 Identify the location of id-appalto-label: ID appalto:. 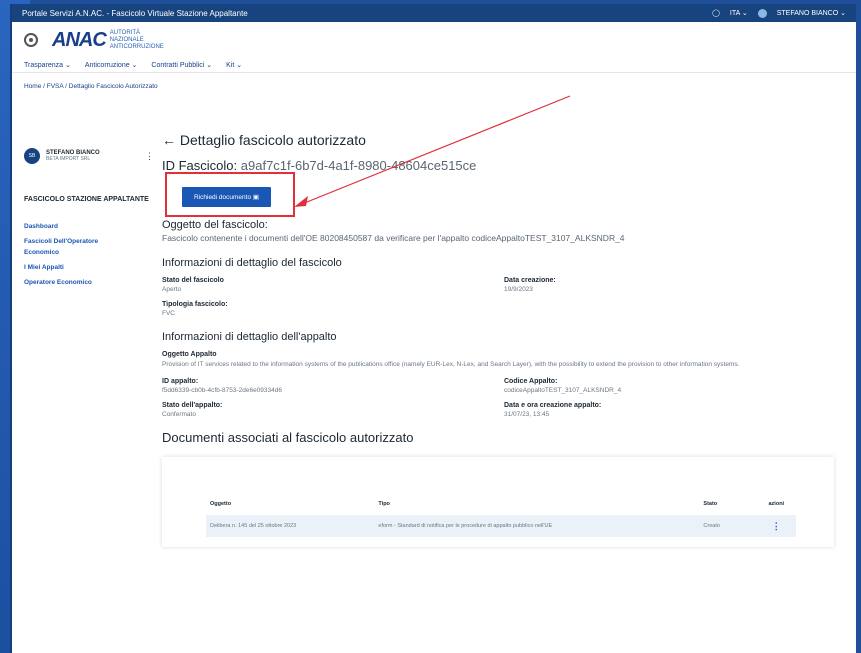
(180, 381).